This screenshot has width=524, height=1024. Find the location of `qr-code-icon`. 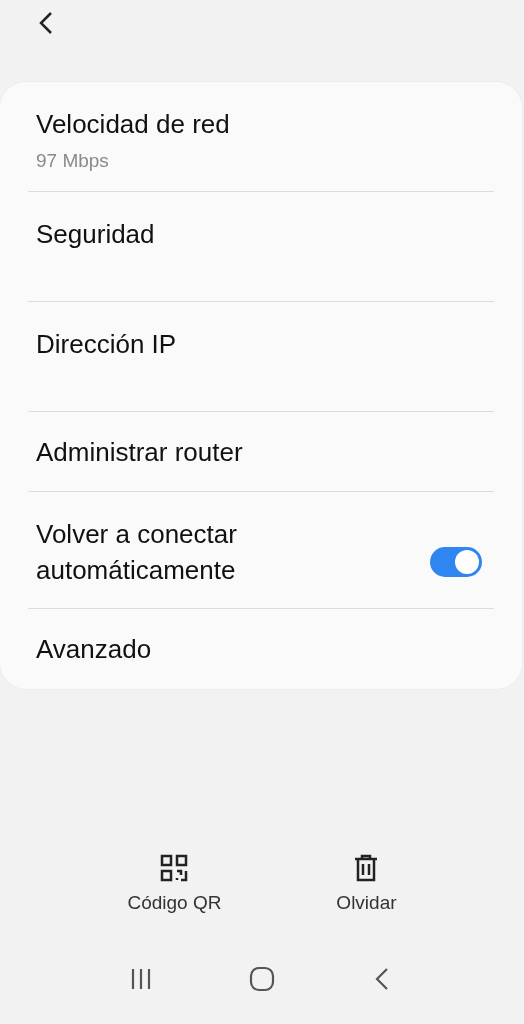

qr-code-icon is located at coordinates (174, 868).